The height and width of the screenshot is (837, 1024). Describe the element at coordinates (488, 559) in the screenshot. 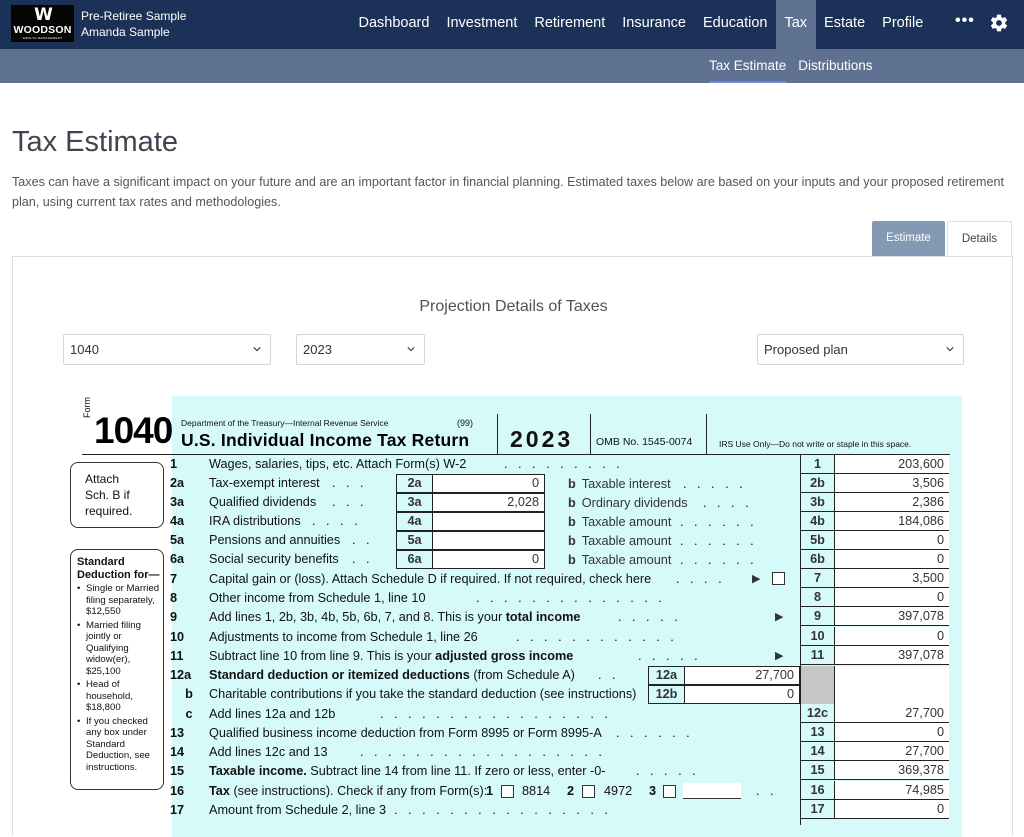

I see `line-6a-value: 0` at that location.